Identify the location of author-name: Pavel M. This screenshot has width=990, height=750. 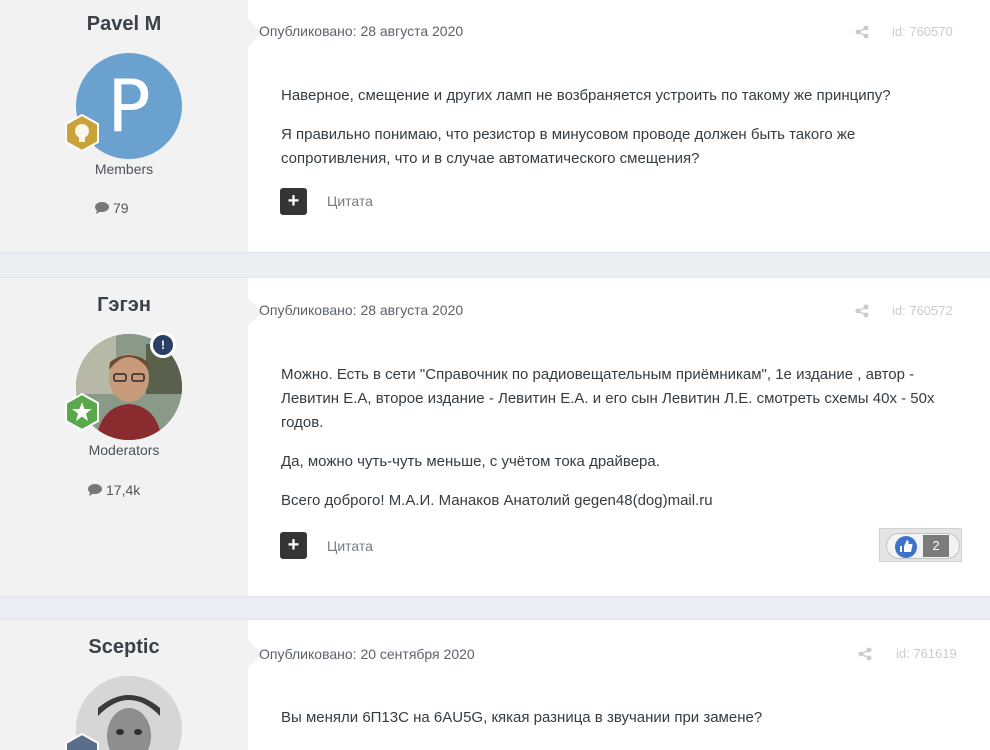
(124, 24).